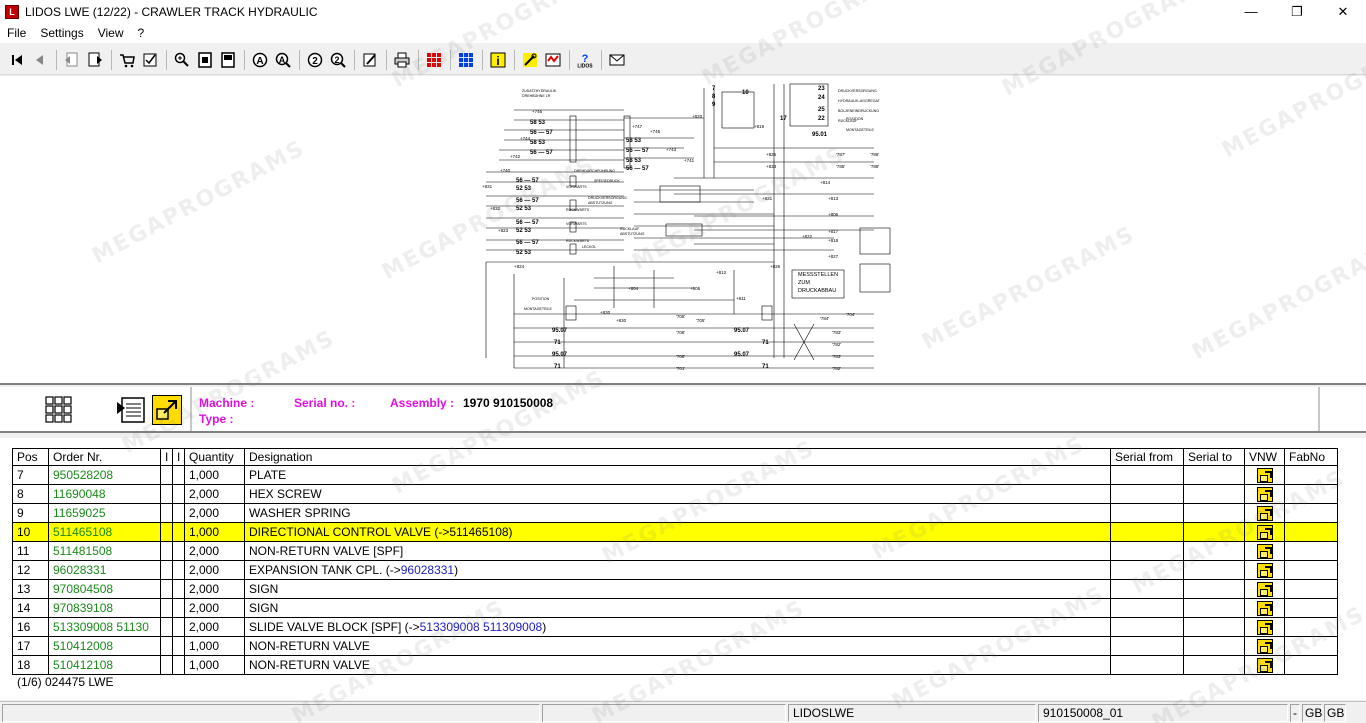  Describe the element at coordinates (30, 665) in the screenshot. I see `cell-pos: 18` at that location.